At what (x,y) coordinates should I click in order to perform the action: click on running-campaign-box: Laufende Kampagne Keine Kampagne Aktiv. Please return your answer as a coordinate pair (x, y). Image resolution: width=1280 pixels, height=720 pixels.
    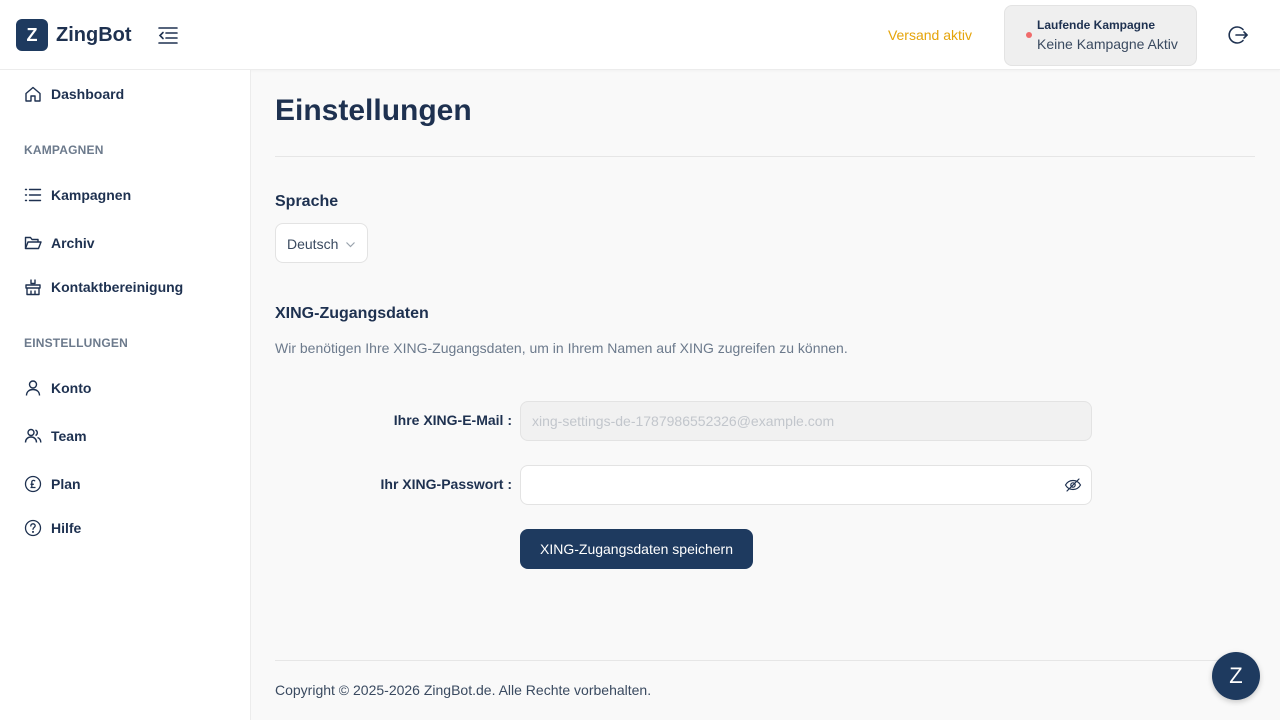
    Looking at the image, I should click on (1100, 35).